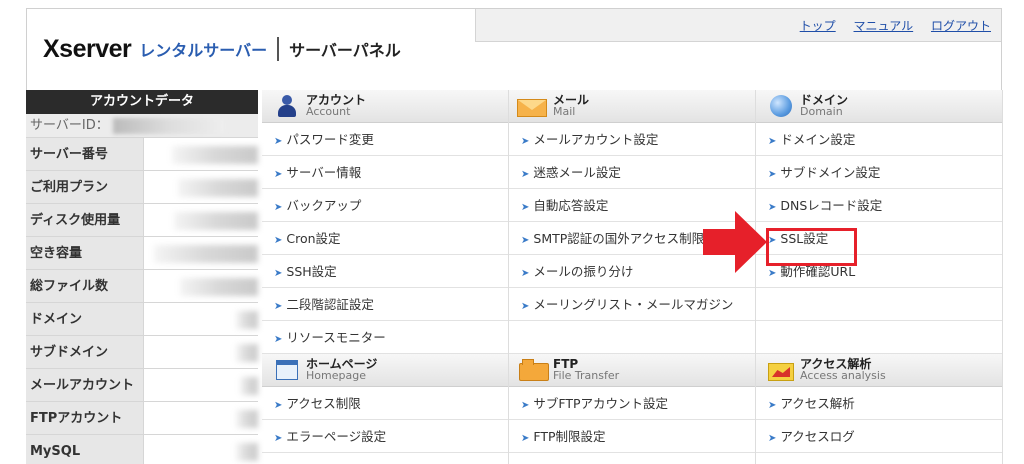  Describe the element at coordinates (385, 436) in the screenshot. I see `menu-item-error-page: ➤ エラーページ設定` at that location.